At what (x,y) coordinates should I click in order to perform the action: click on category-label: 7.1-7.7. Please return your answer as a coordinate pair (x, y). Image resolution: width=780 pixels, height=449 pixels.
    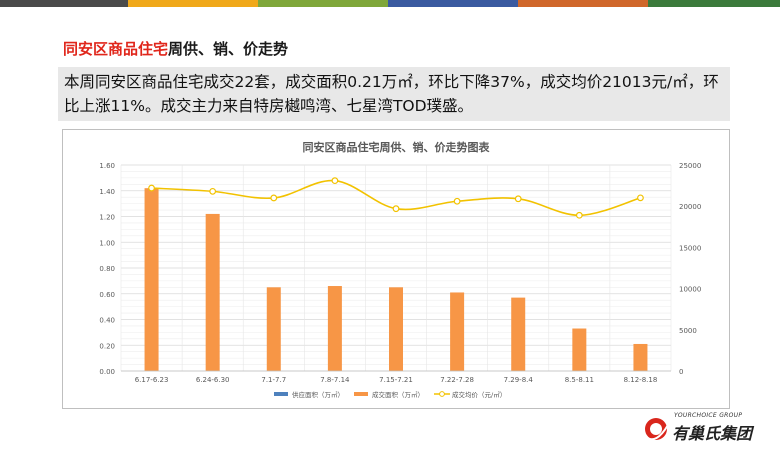
    Looking at the image, I should click on (273, 380).